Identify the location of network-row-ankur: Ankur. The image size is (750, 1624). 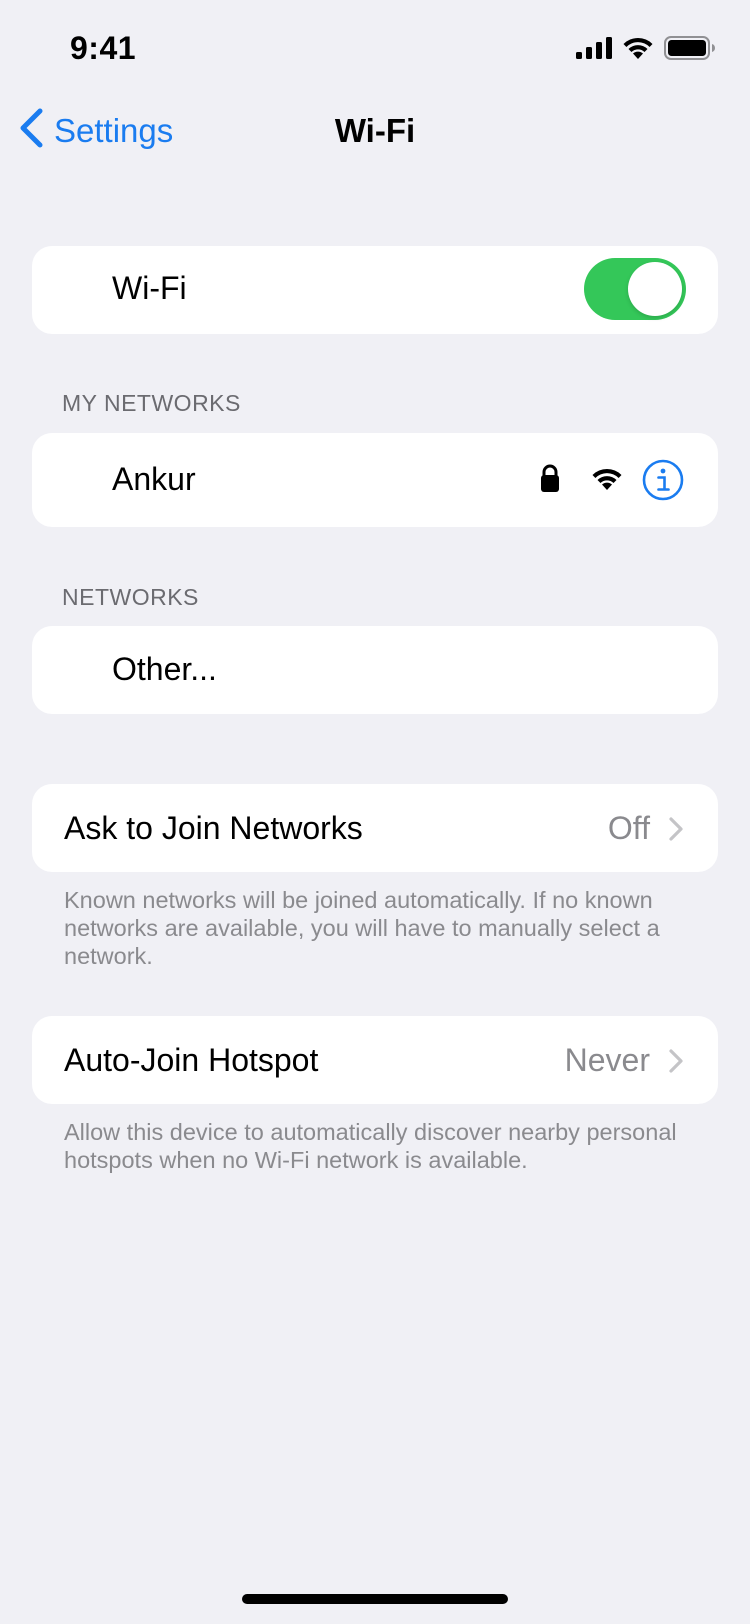
(375, 480).